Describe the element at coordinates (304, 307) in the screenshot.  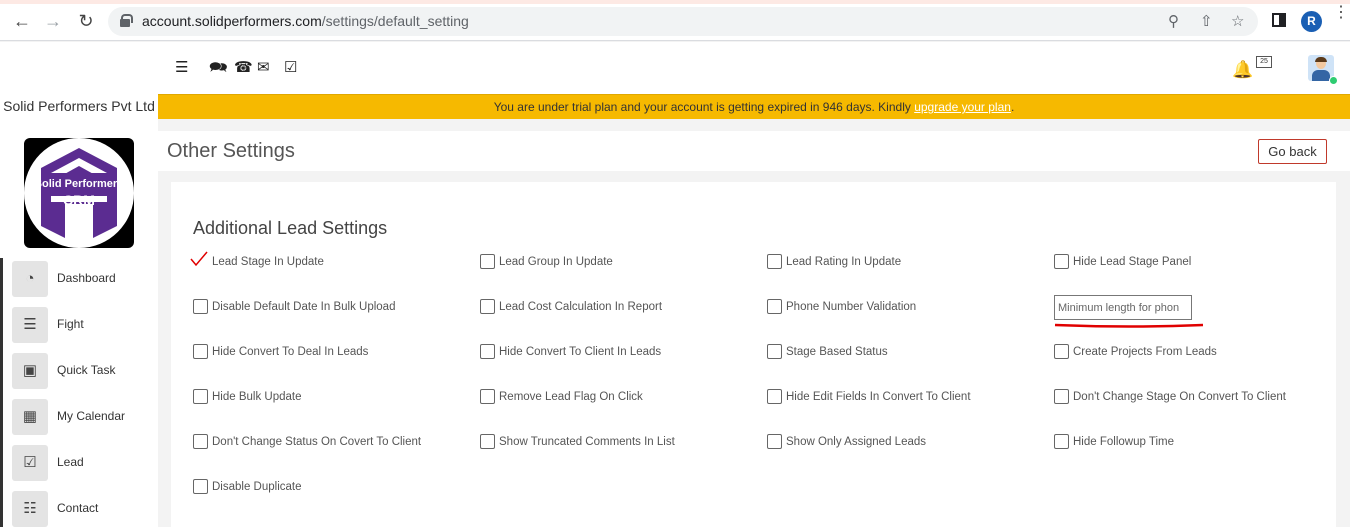
I see `option-label: Disable Default Date In Bulk Upload` at that location.